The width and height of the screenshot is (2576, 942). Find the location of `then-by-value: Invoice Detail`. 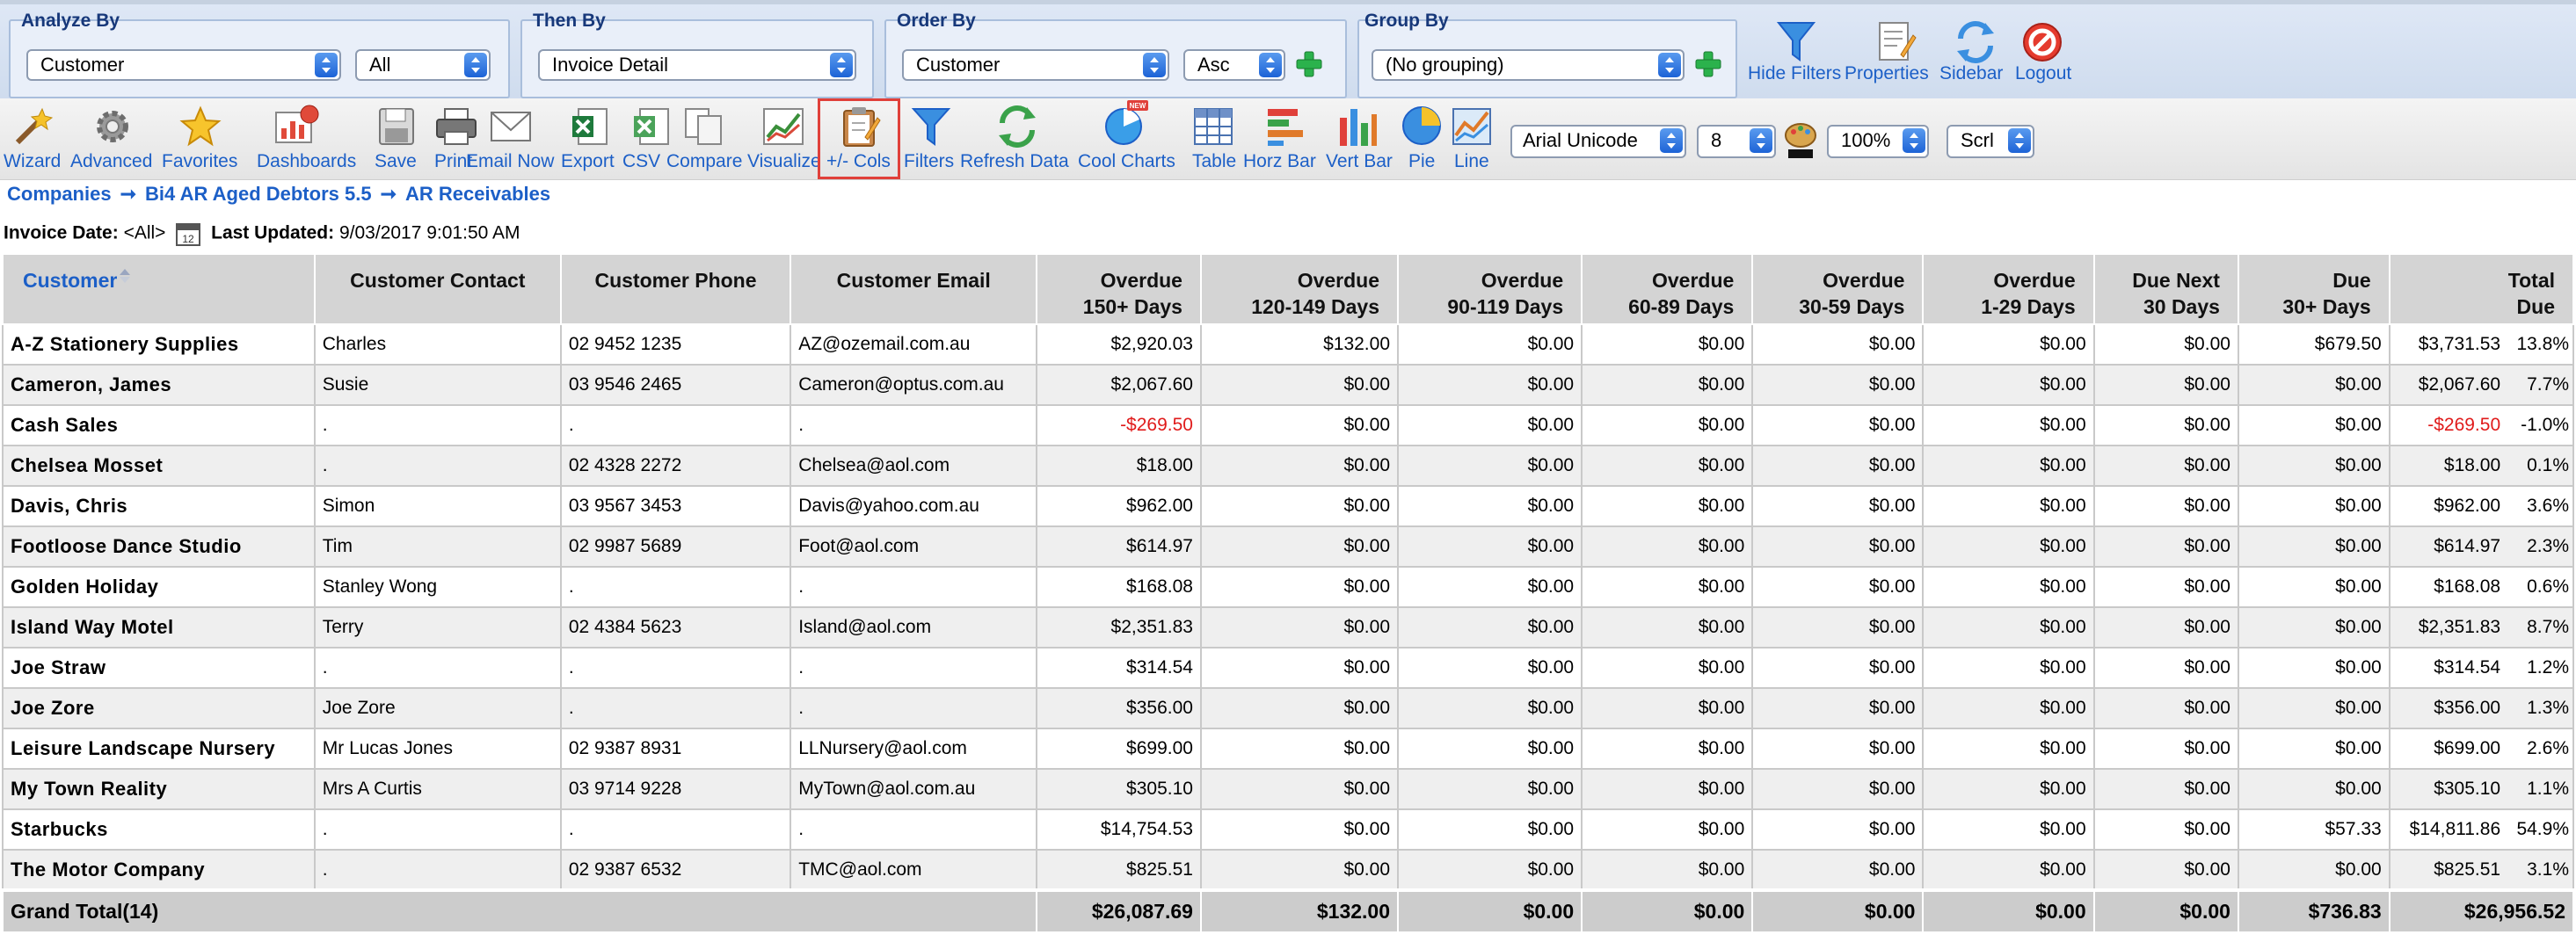

then-by-value: Invoice Detail is located at coordinates (610, 65).